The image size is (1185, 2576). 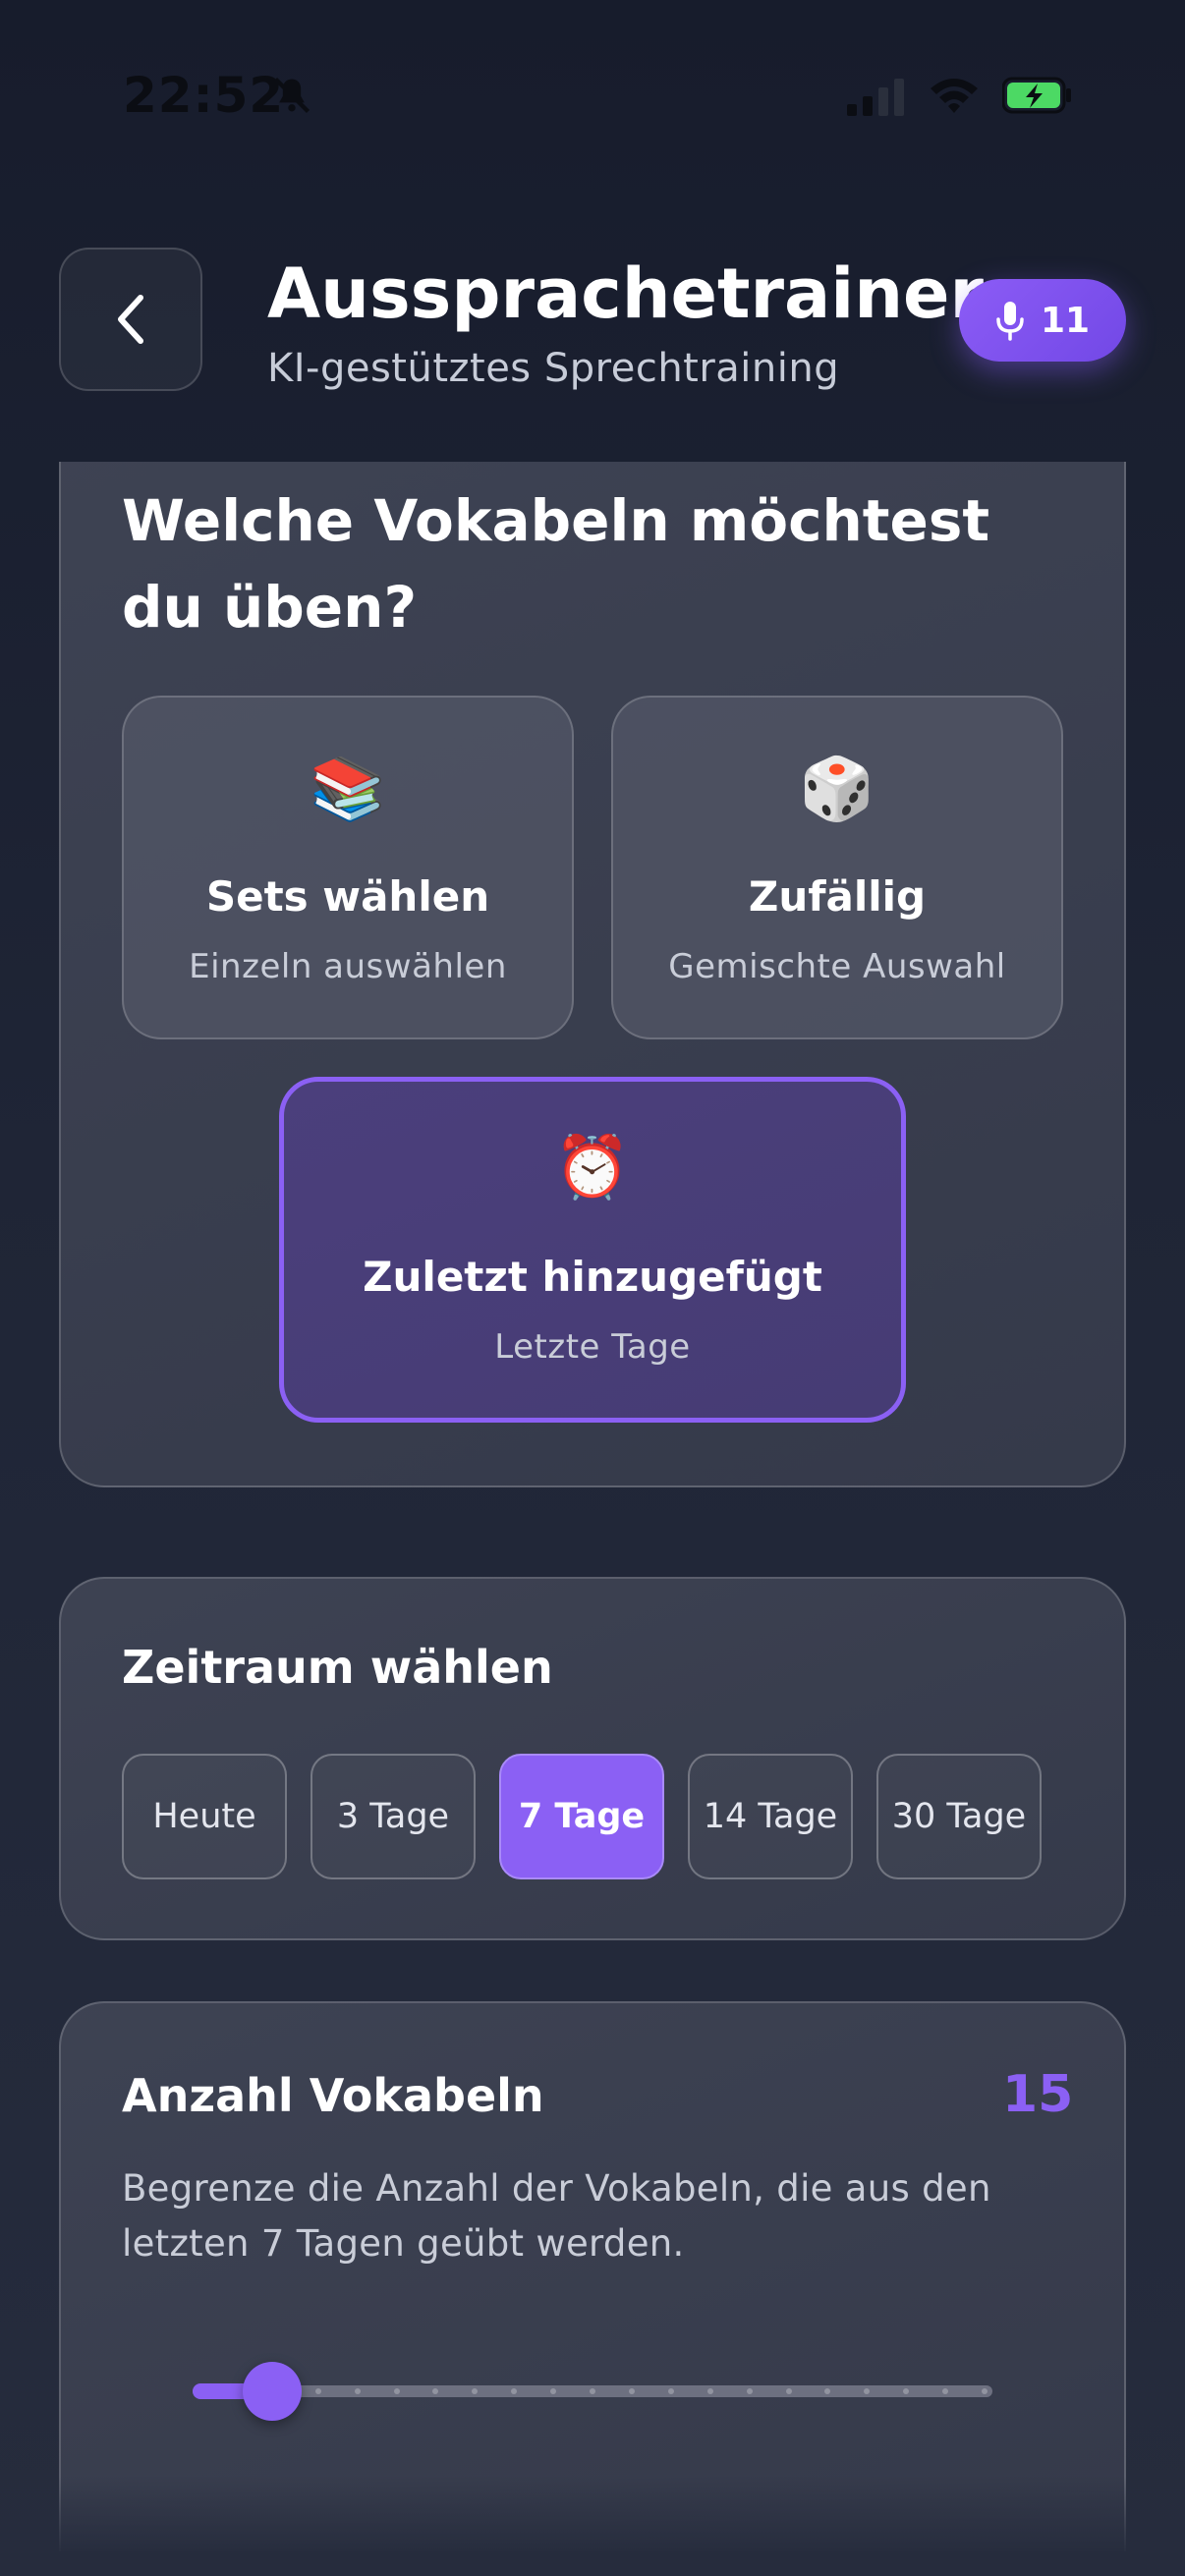 I want to click on page-subtitle: KI-gestütztes Sprechtraining, so click(x=554, y=368).